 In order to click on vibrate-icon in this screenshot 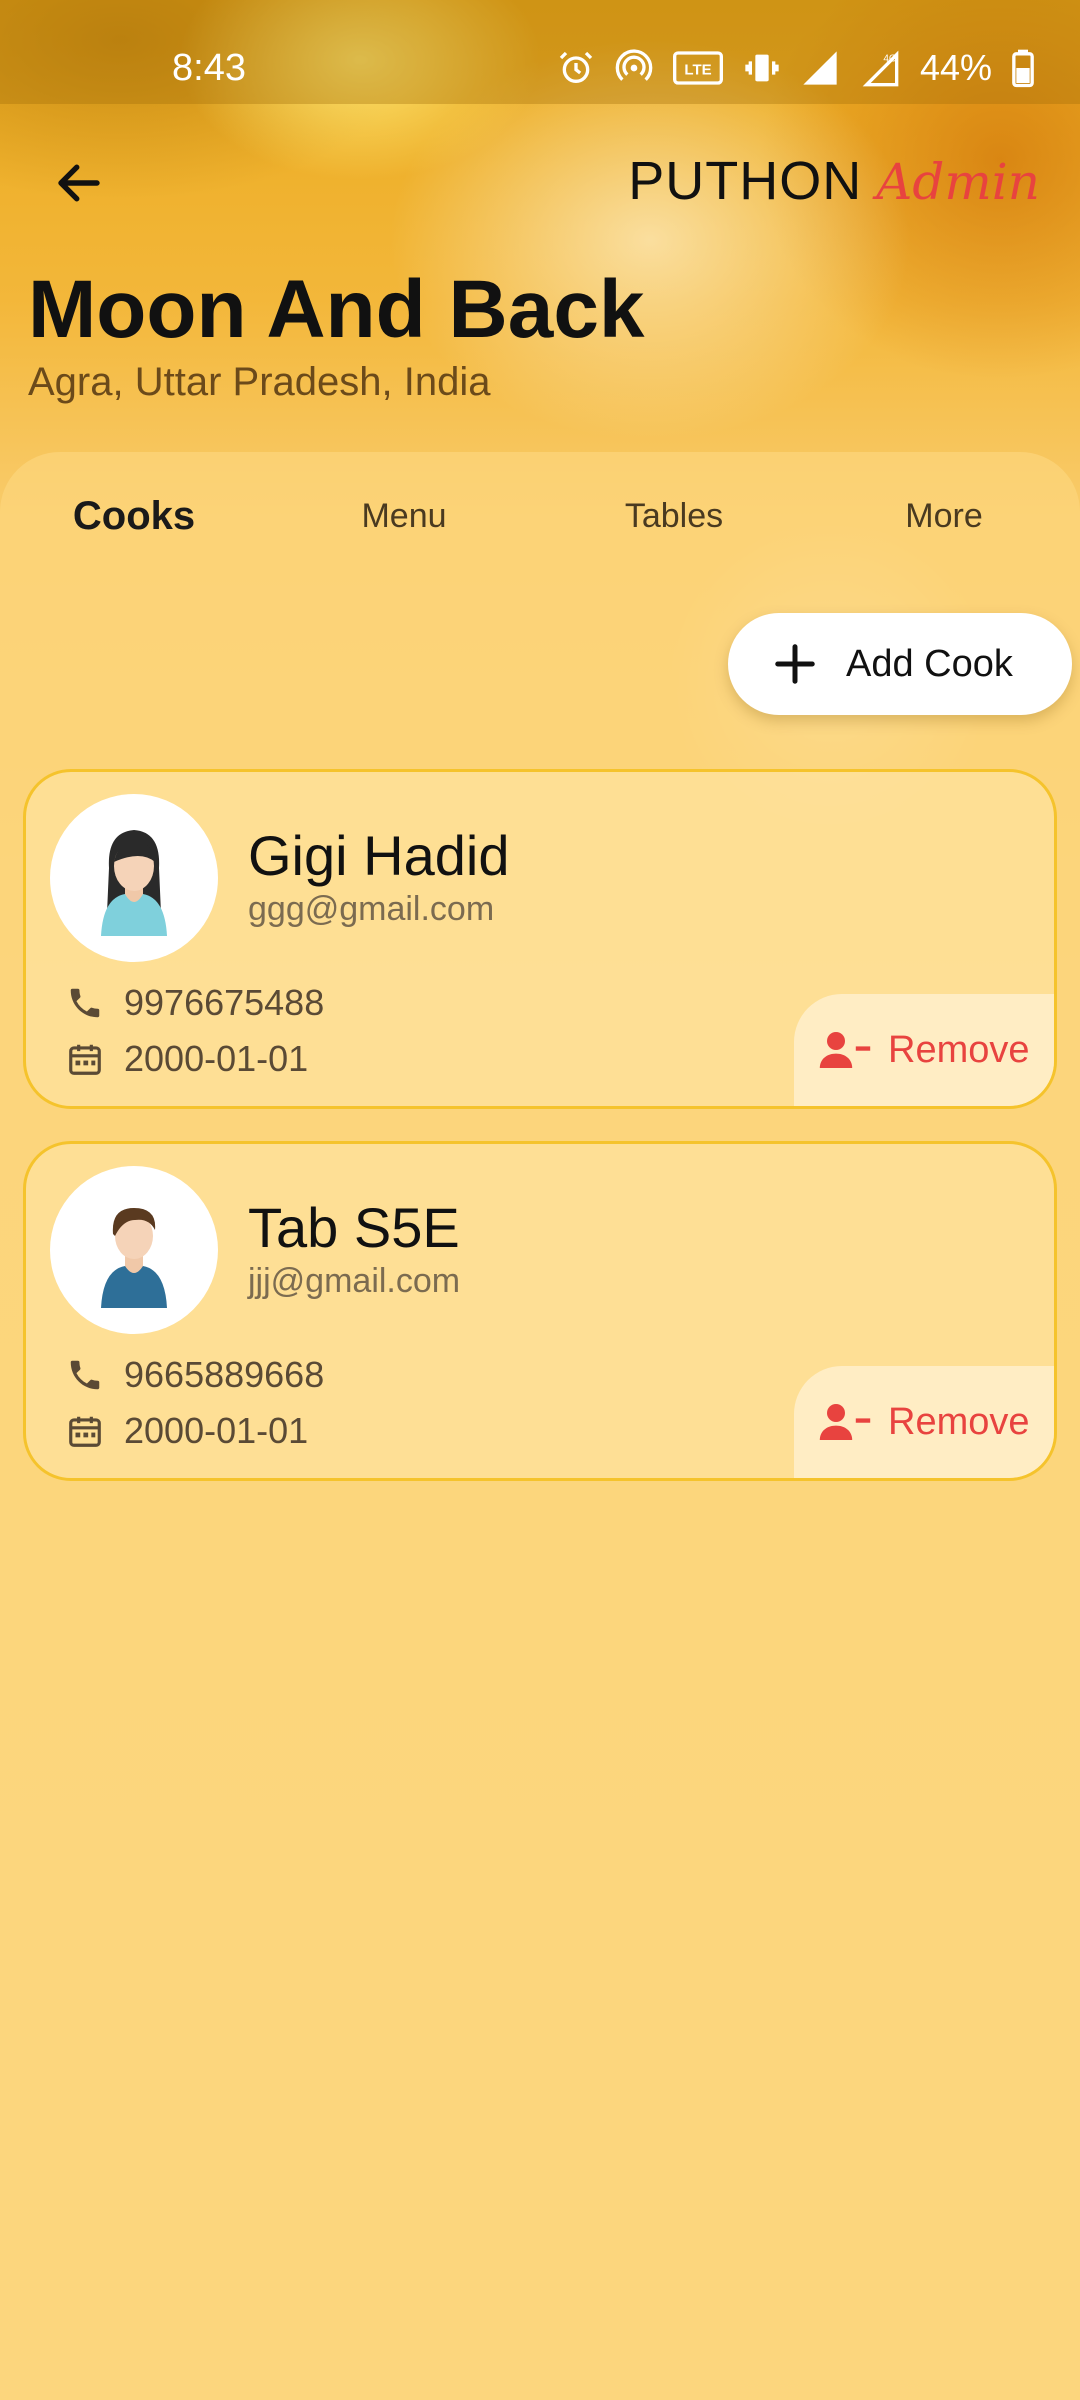, I will do `click(762, 68)`.